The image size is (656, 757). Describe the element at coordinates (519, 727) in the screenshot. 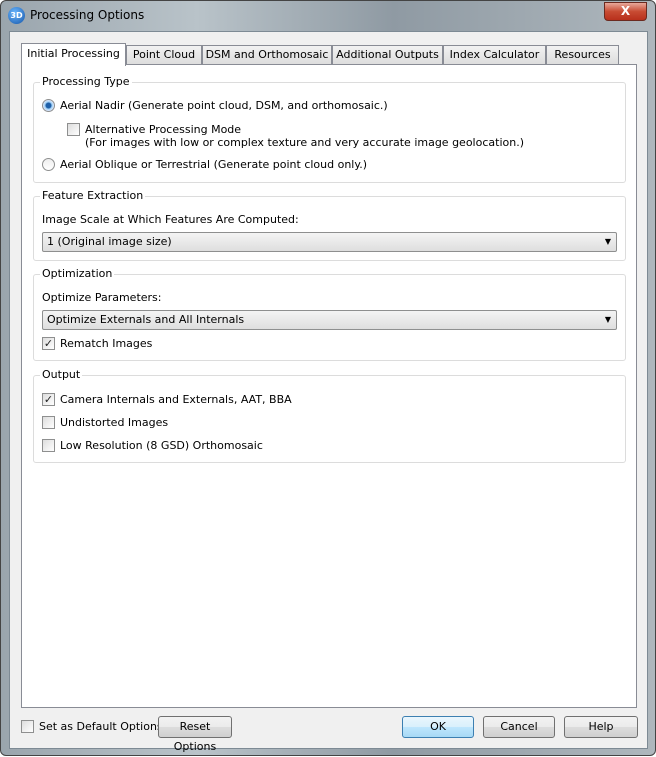

I see `cancel-button: Cancel` at that location.